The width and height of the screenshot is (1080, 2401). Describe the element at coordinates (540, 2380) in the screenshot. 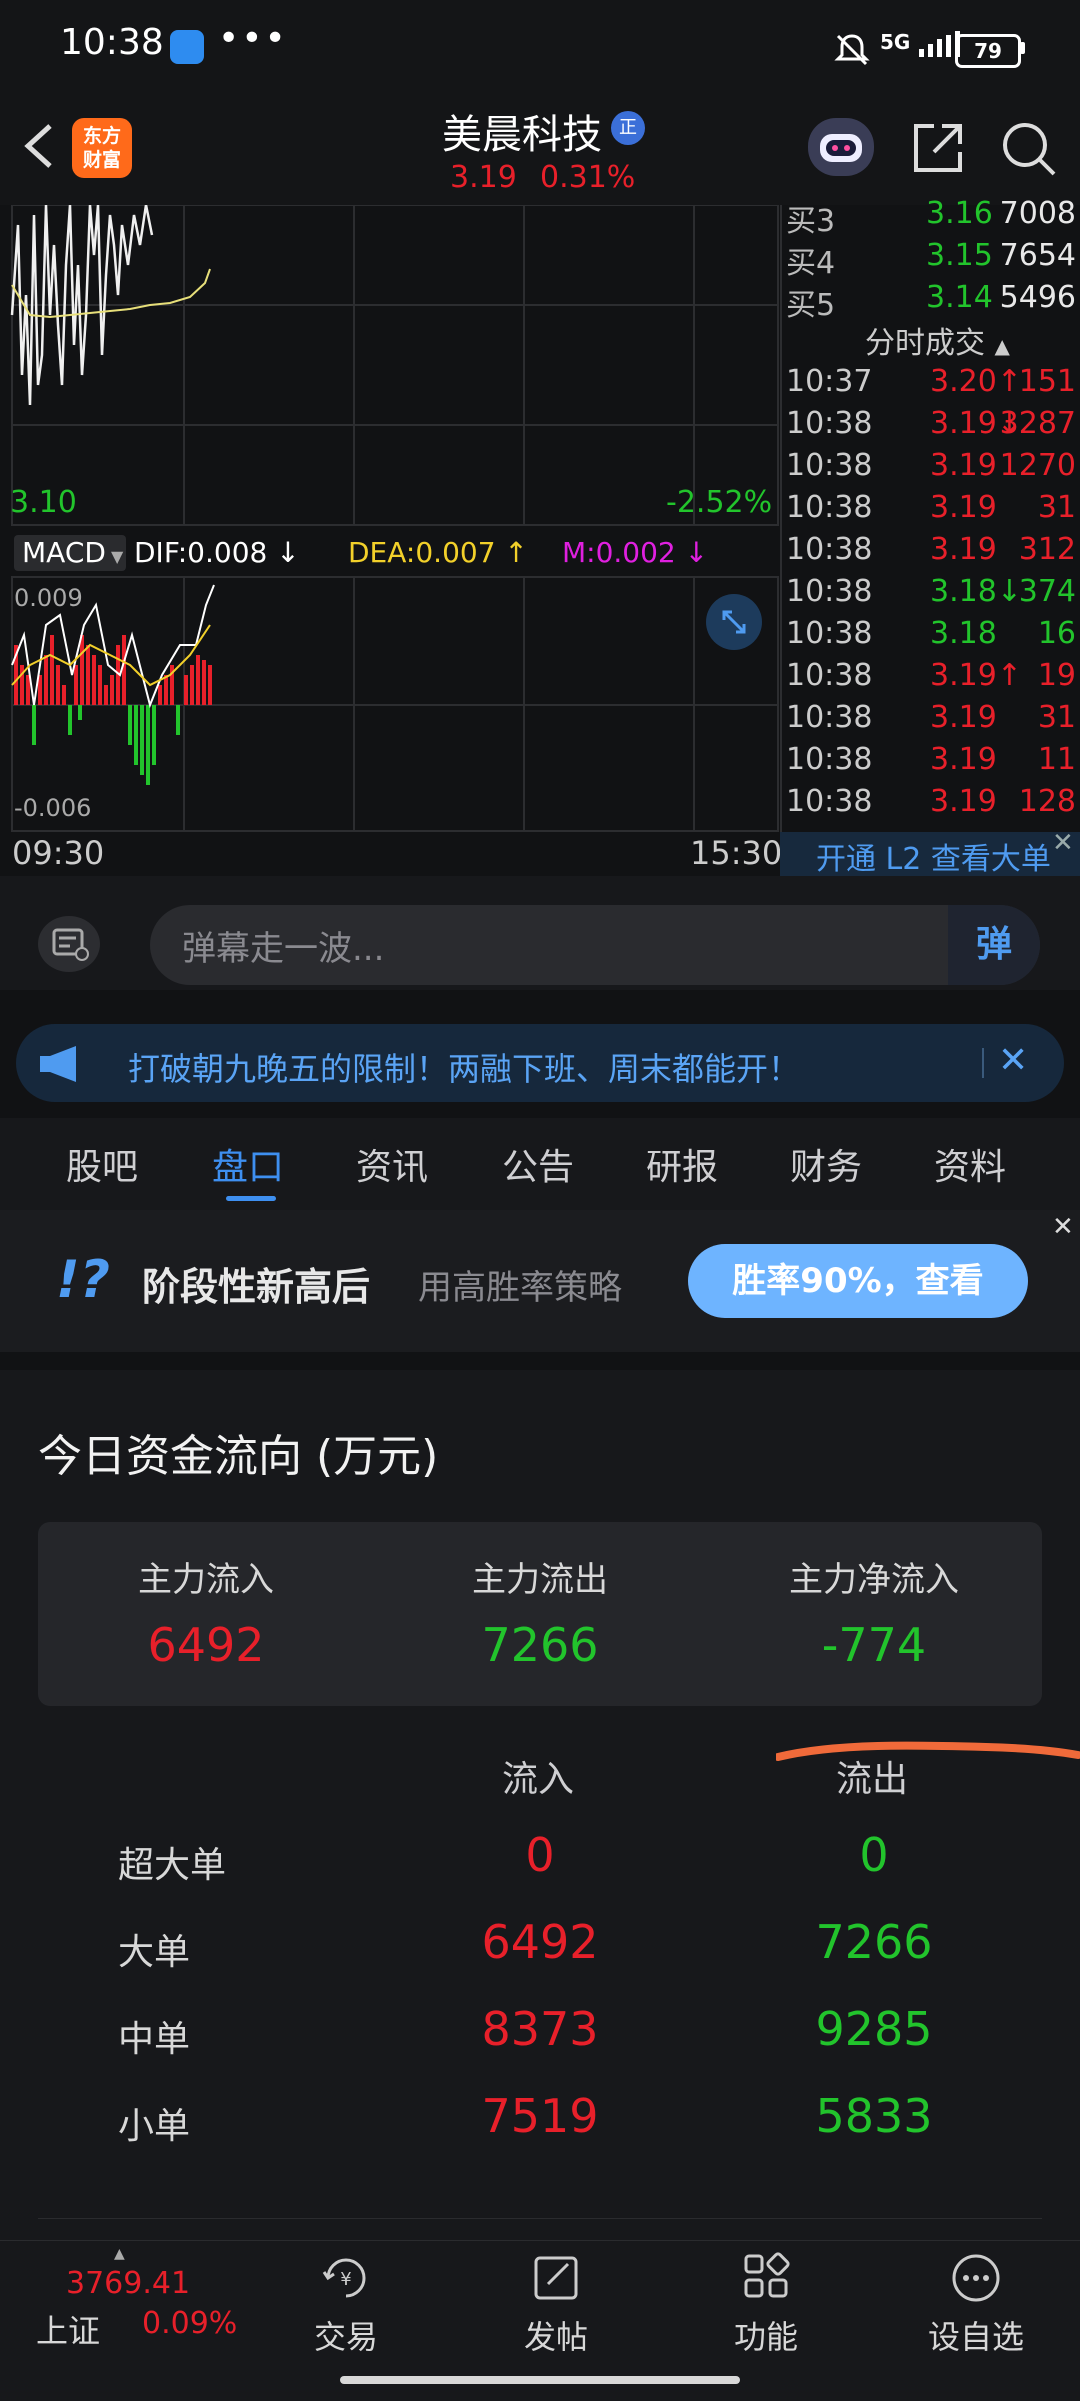

I see `home-indicator` at that location.